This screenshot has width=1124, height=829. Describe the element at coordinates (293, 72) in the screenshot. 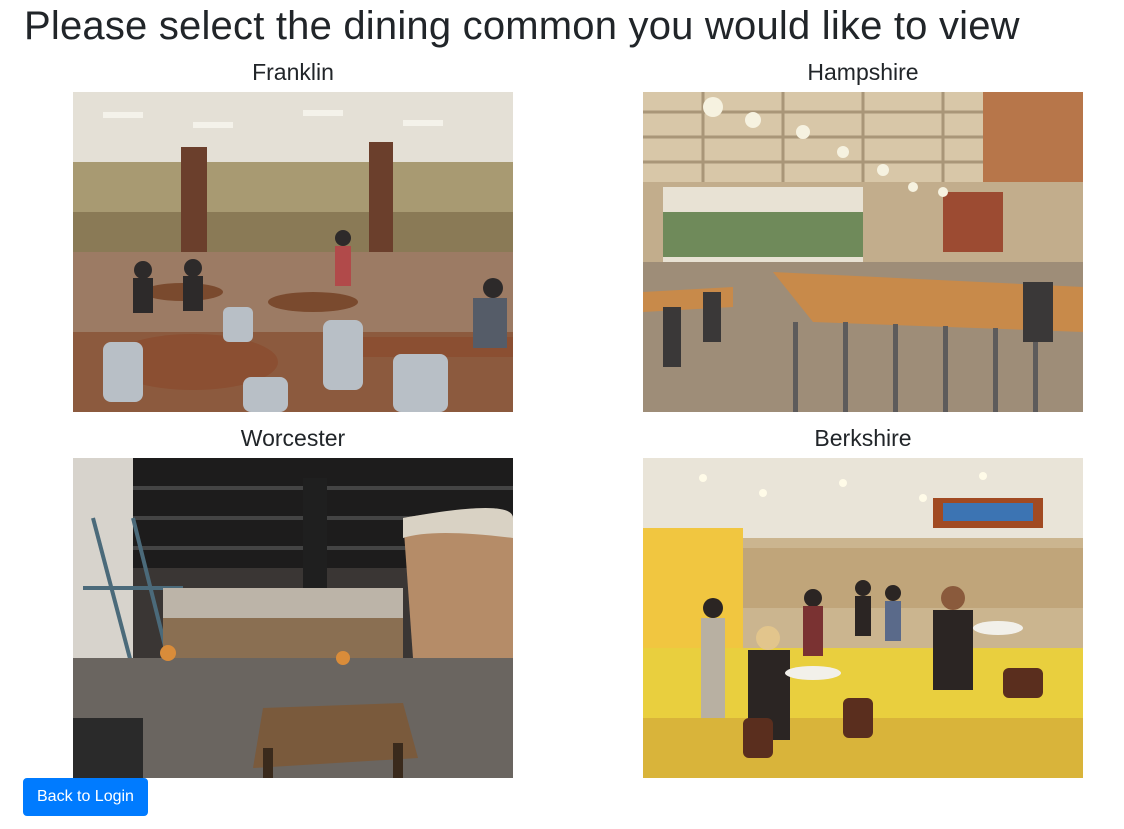

I see `dining-name-franklin: Franklin` at that location.